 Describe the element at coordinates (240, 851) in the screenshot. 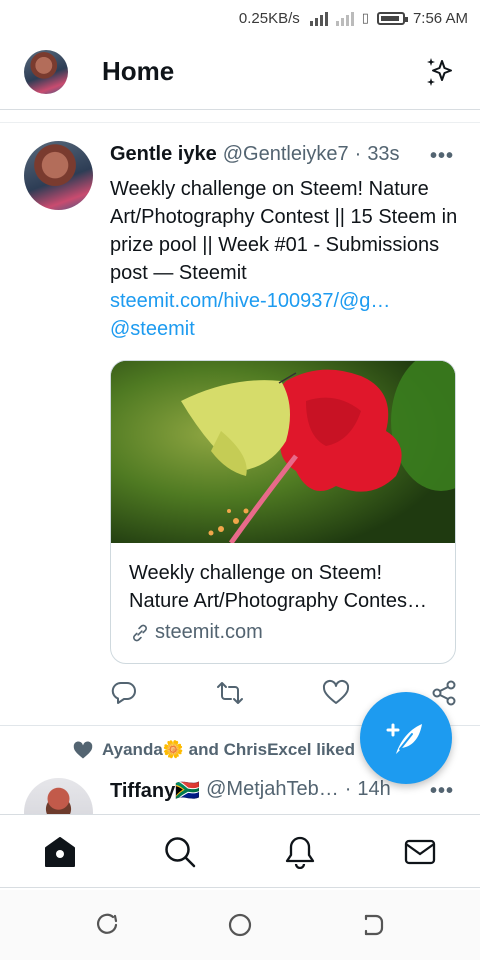

I see `bottom-navigation` at that location.